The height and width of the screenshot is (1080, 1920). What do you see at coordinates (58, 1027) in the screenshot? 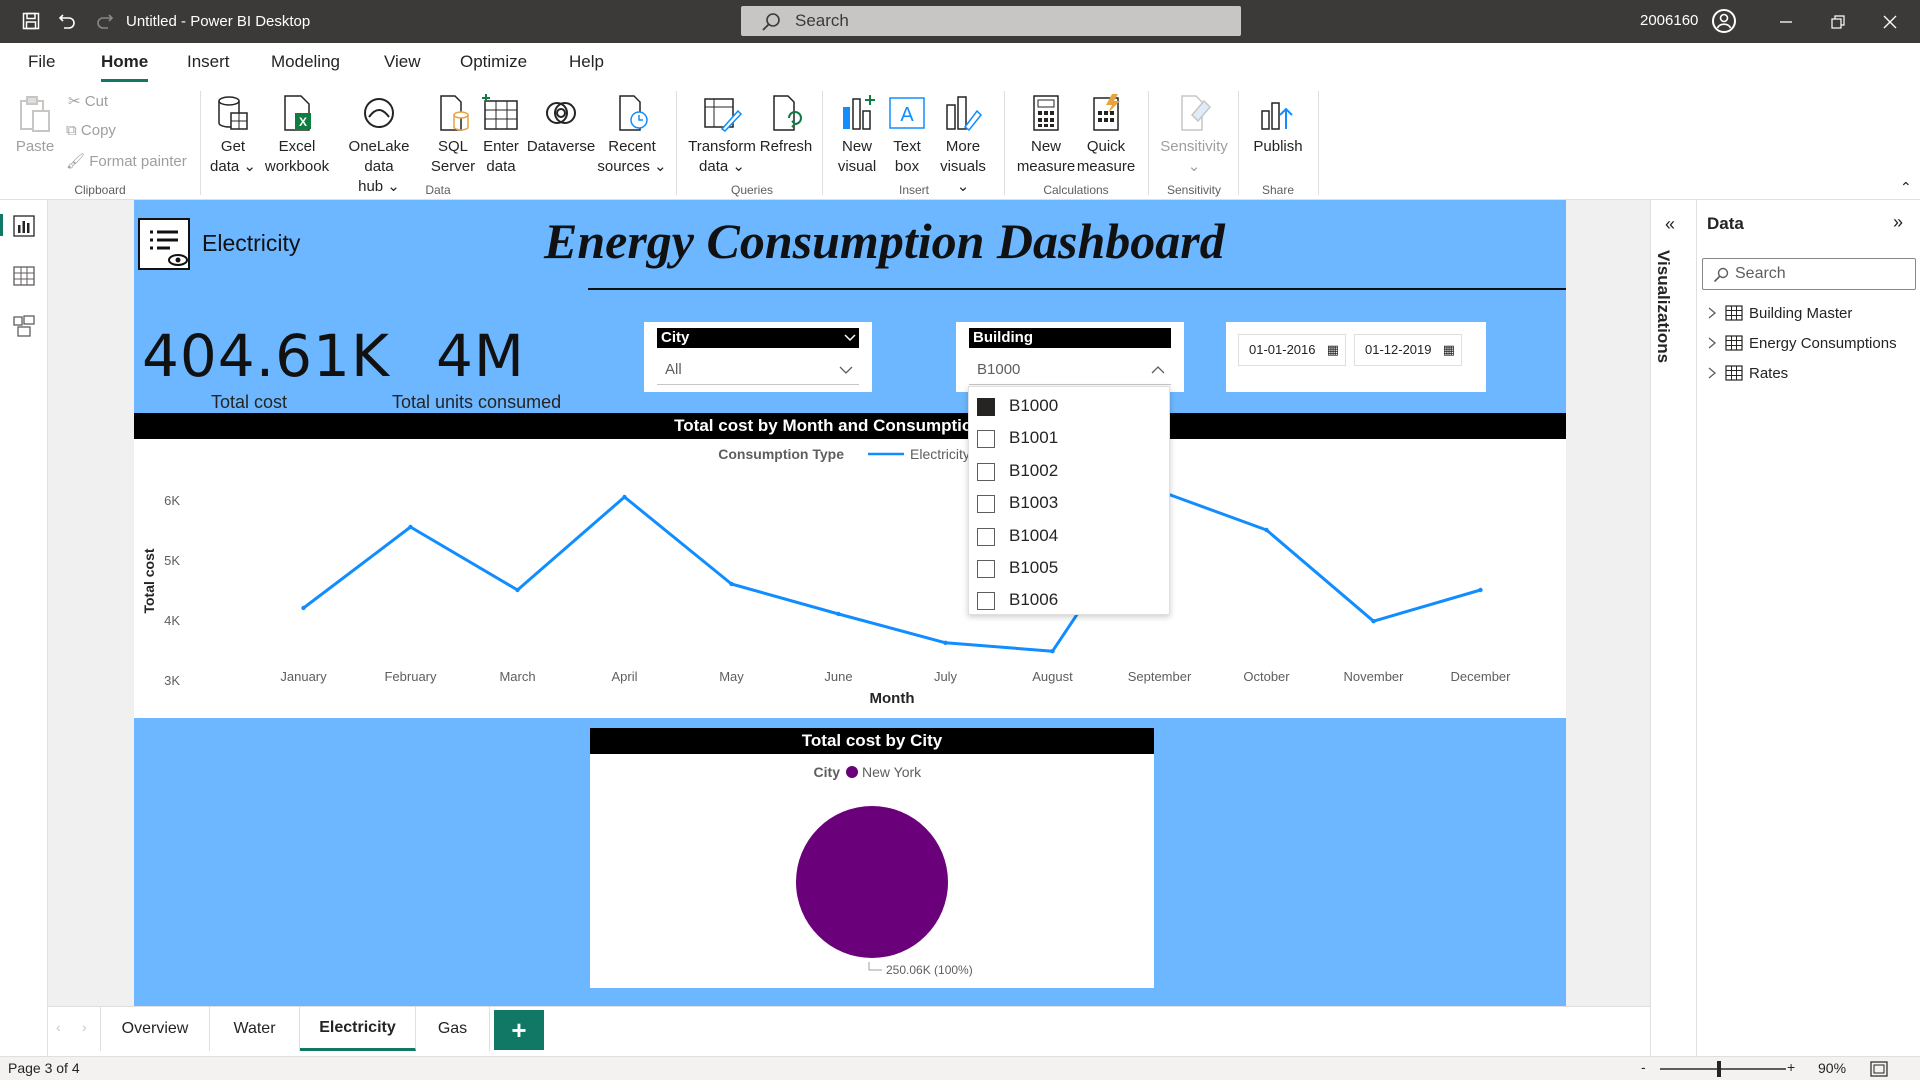
I see `chevron-left-icon: ‹` at bounding box center [58, 1027].